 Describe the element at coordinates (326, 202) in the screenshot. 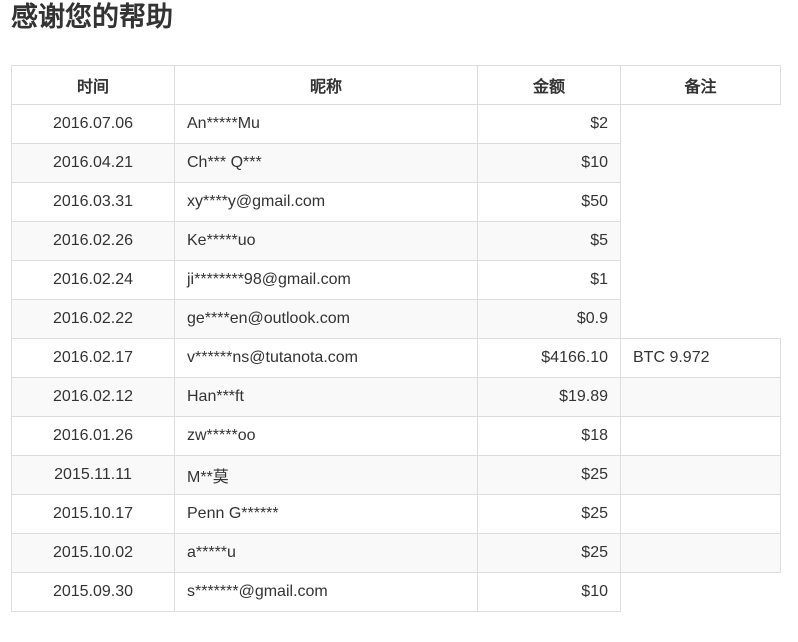

I see `cell-name: xy****y@gmail.com` at that location.